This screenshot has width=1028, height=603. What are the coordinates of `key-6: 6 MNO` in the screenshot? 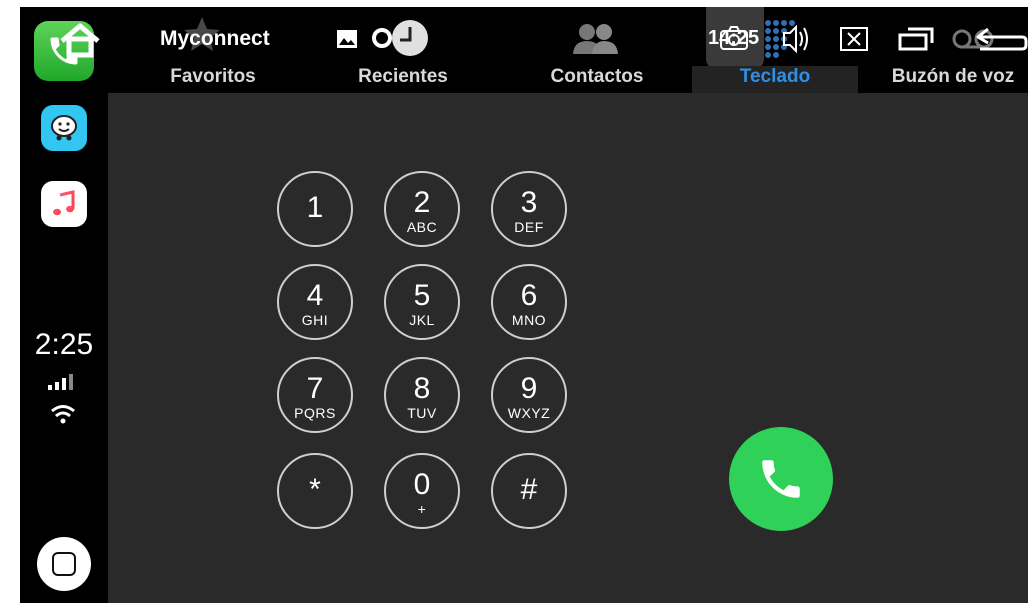 It's located at (529, 302).